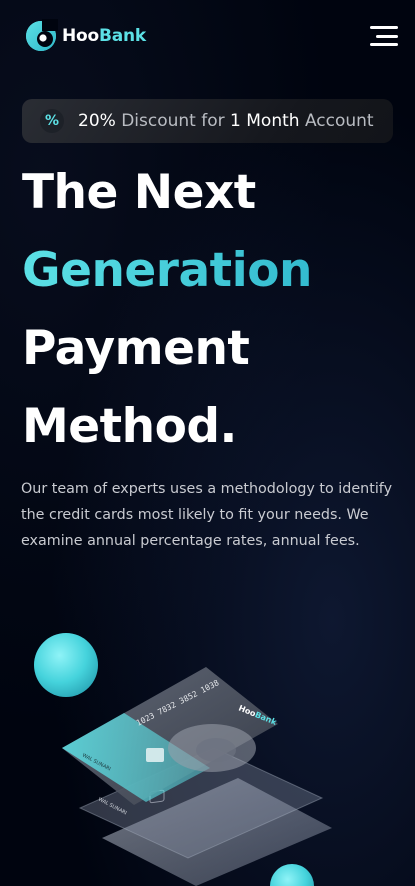 The image size is (415, 886). Describe the element at coordinates (123, 36) in the screenshot. I see `logo-text-bank: Bank` at that location.